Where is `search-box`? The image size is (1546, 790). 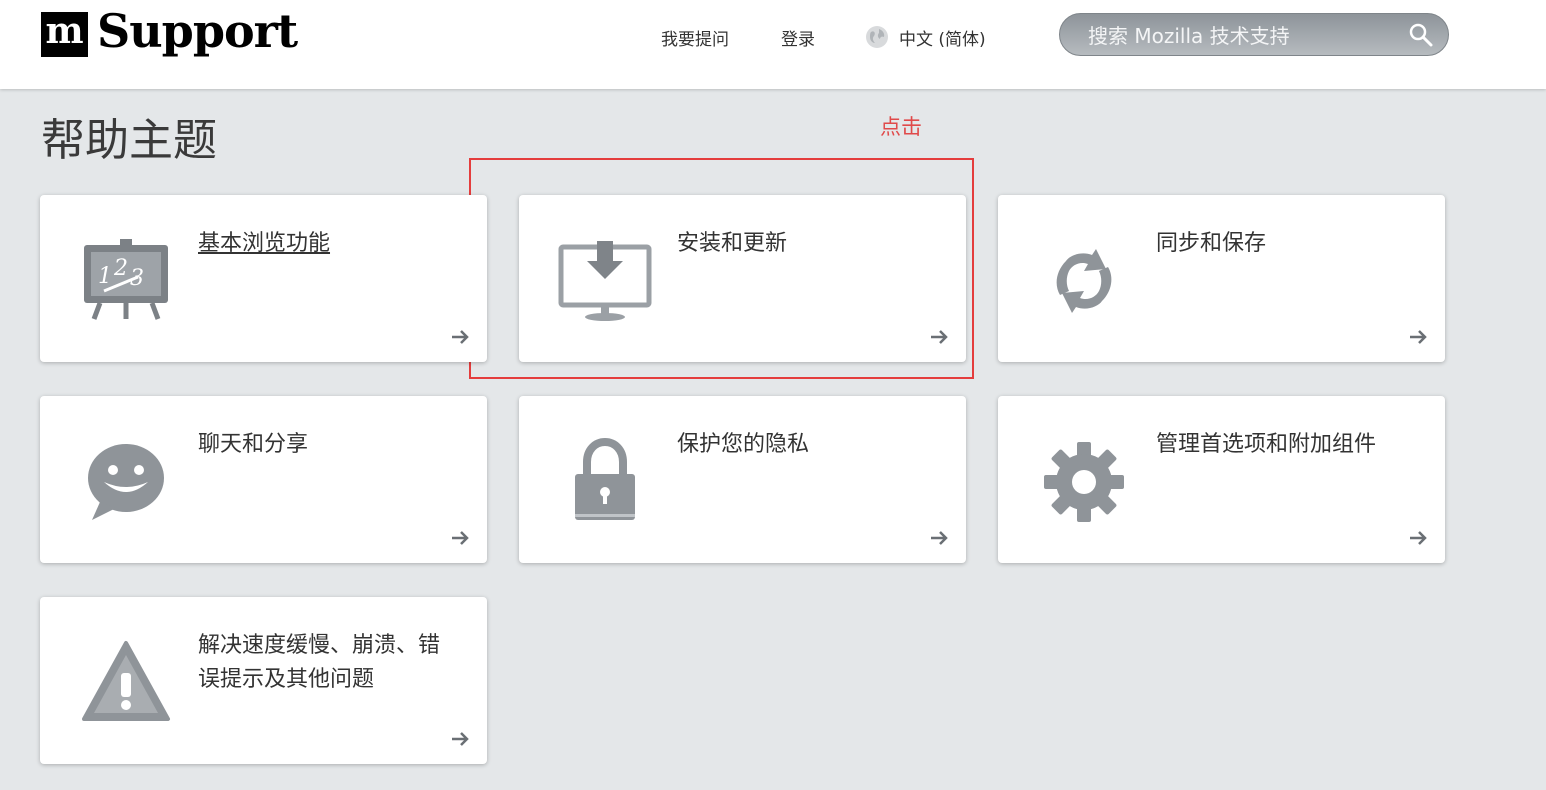 search-box is located at coordinates (1254, 34).